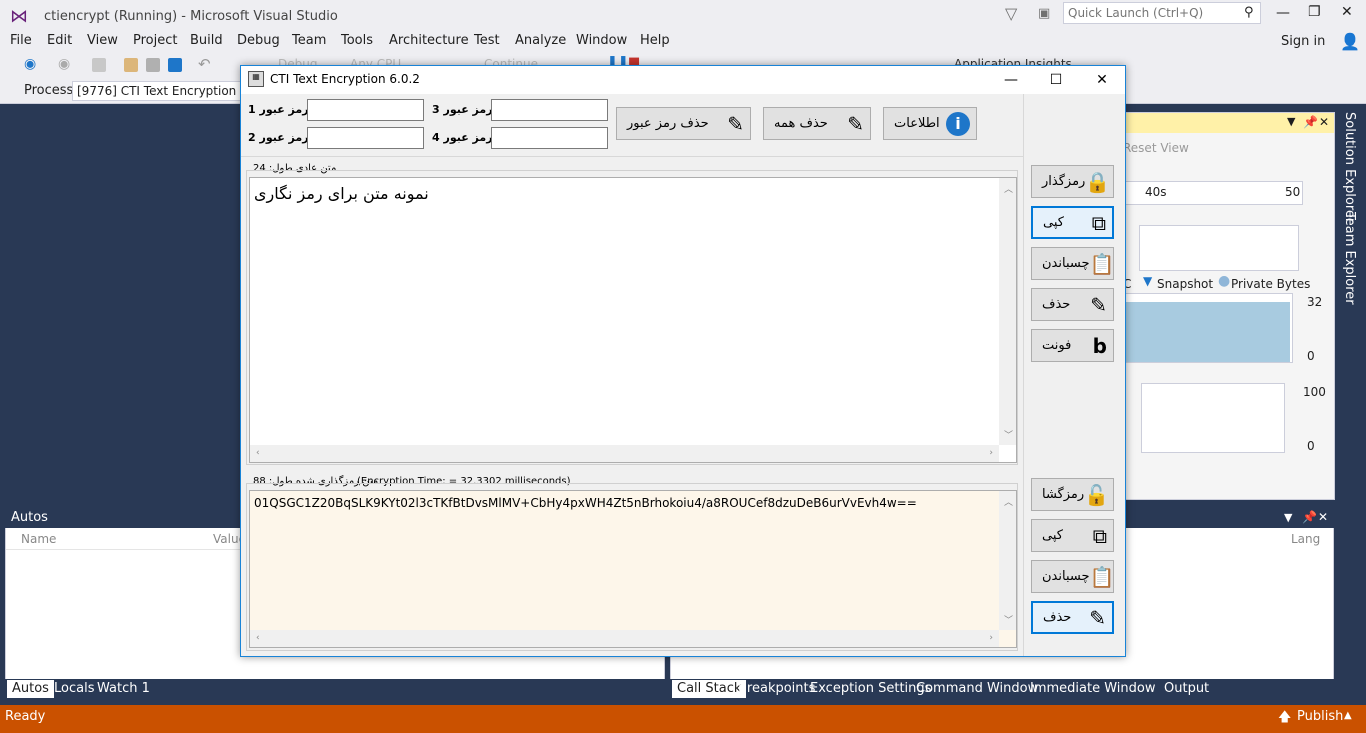  Describe the element at coordinates (1072, 181) in the screenshot. I see `encrypt-button: رمزگذار 🔒` at that location.